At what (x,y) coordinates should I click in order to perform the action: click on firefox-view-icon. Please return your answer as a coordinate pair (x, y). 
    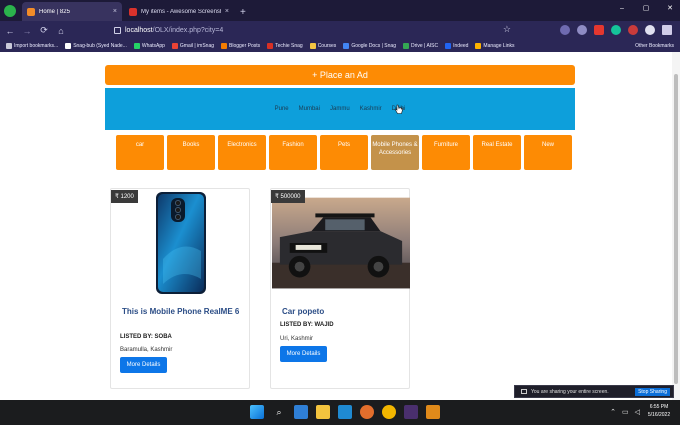
    Looking at the image, I should click on (10, 11).